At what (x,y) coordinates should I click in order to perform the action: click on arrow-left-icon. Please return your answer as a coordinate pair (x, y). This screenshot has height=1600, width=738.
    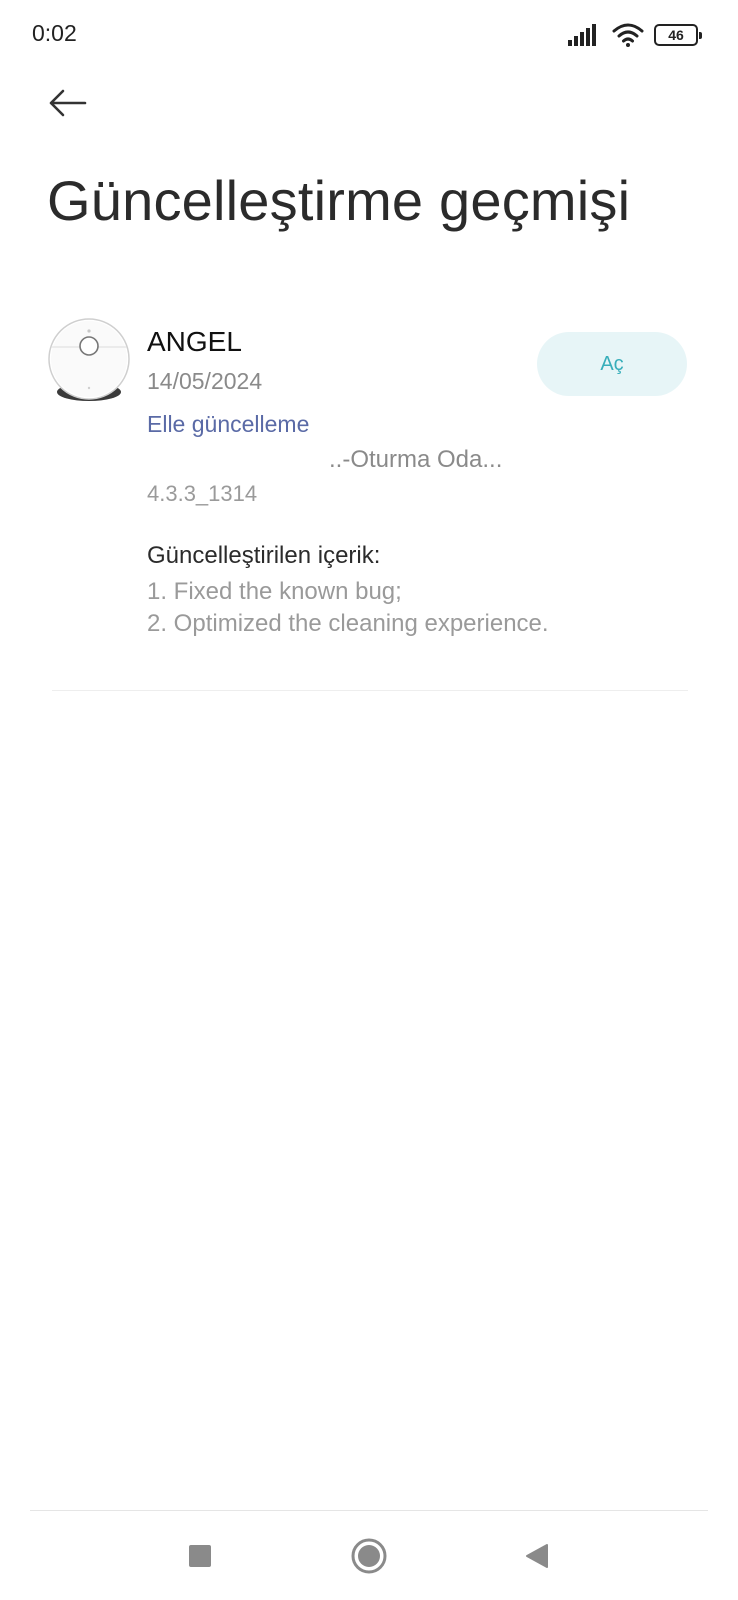
    Looking at the image, I should click on (68, 103).